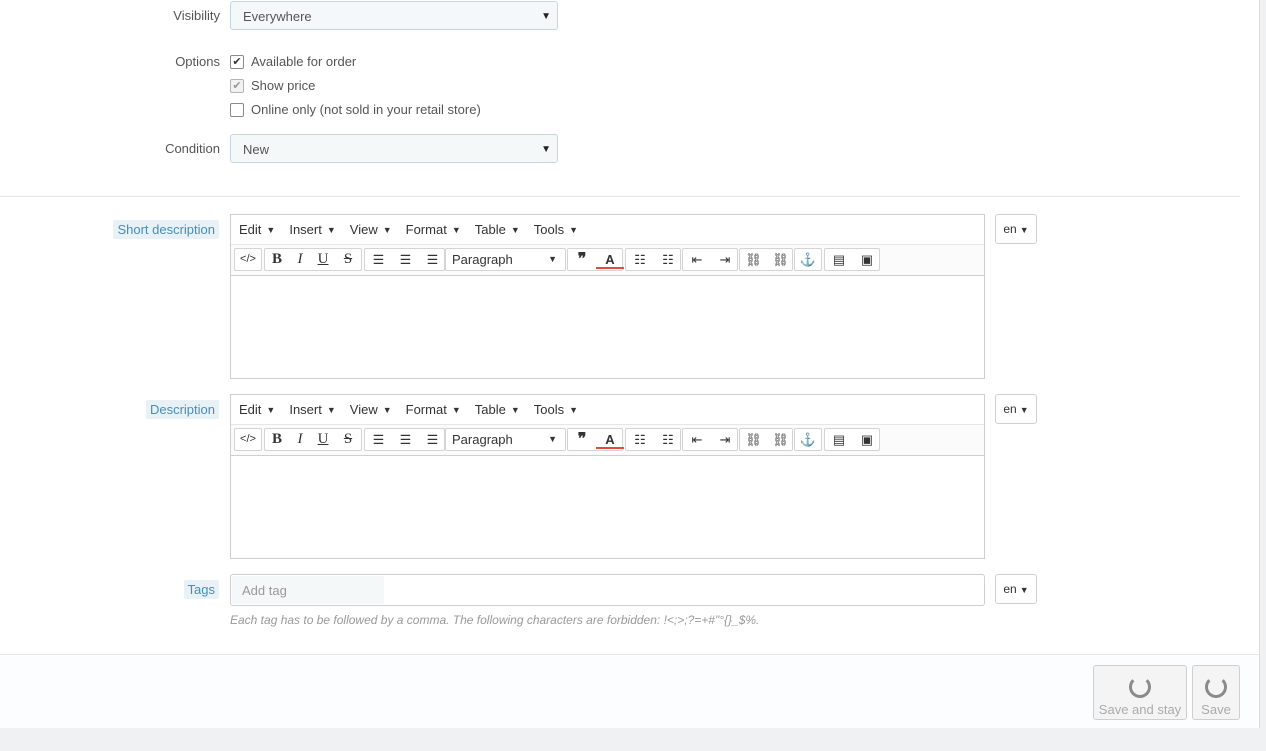 The image size is (1266, 751). What do you see at coordinates (607, 507) in the screenshot?
I see `description-textarea` at bounding box center [607, 507].